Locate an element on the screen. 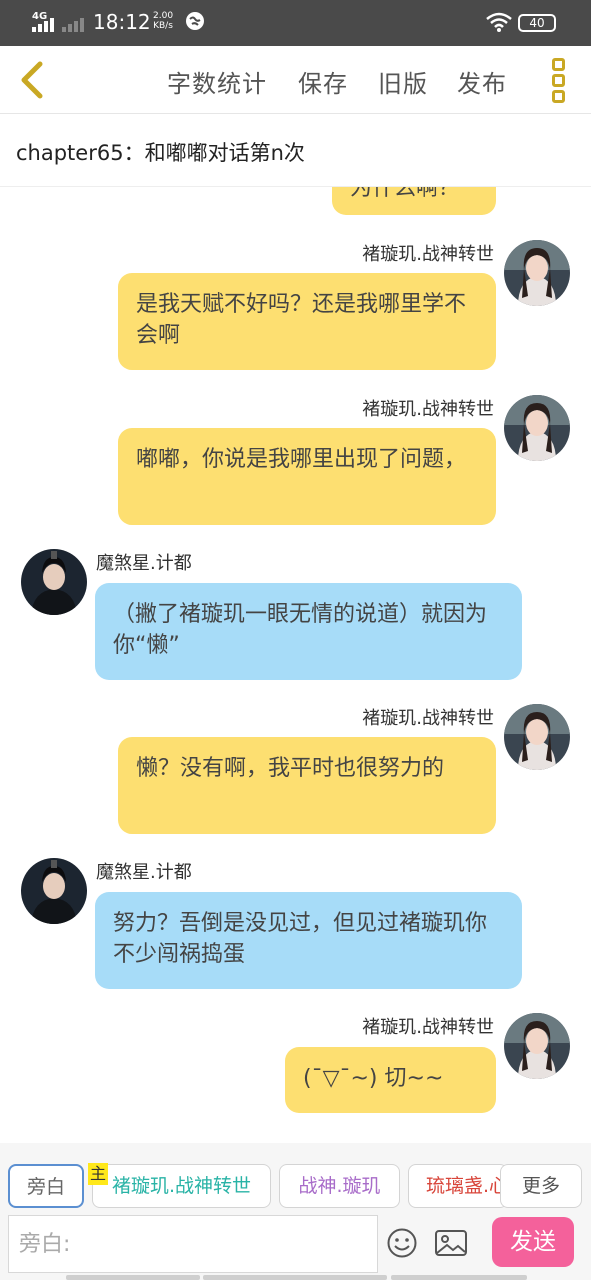 This screenshot has height=1280, width=591. more-menu-button is located at coordinates (559, 80).